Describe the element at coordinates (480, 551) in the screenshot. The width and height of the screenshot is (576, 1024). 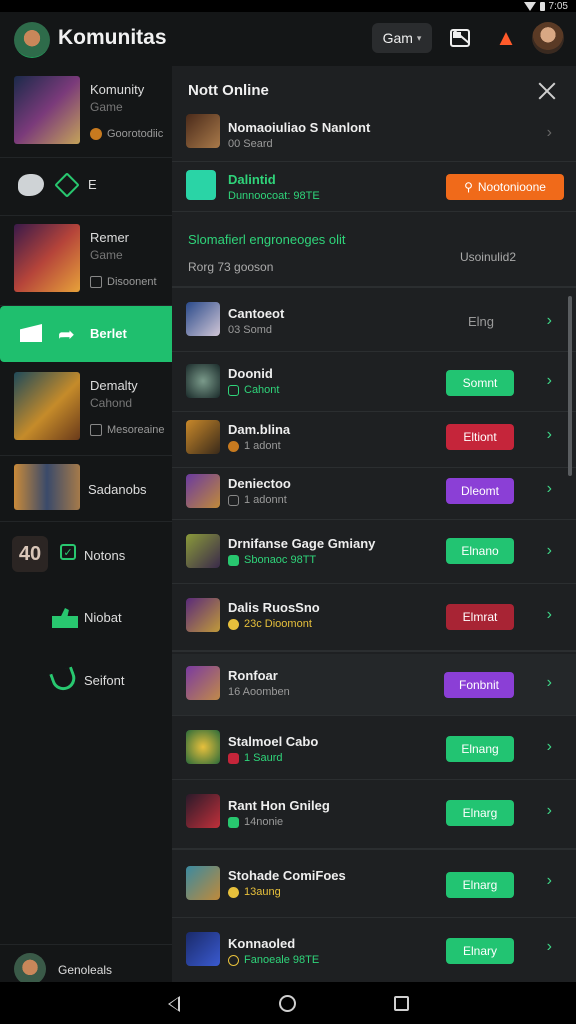
I see `action-button: Elnano` at that location.